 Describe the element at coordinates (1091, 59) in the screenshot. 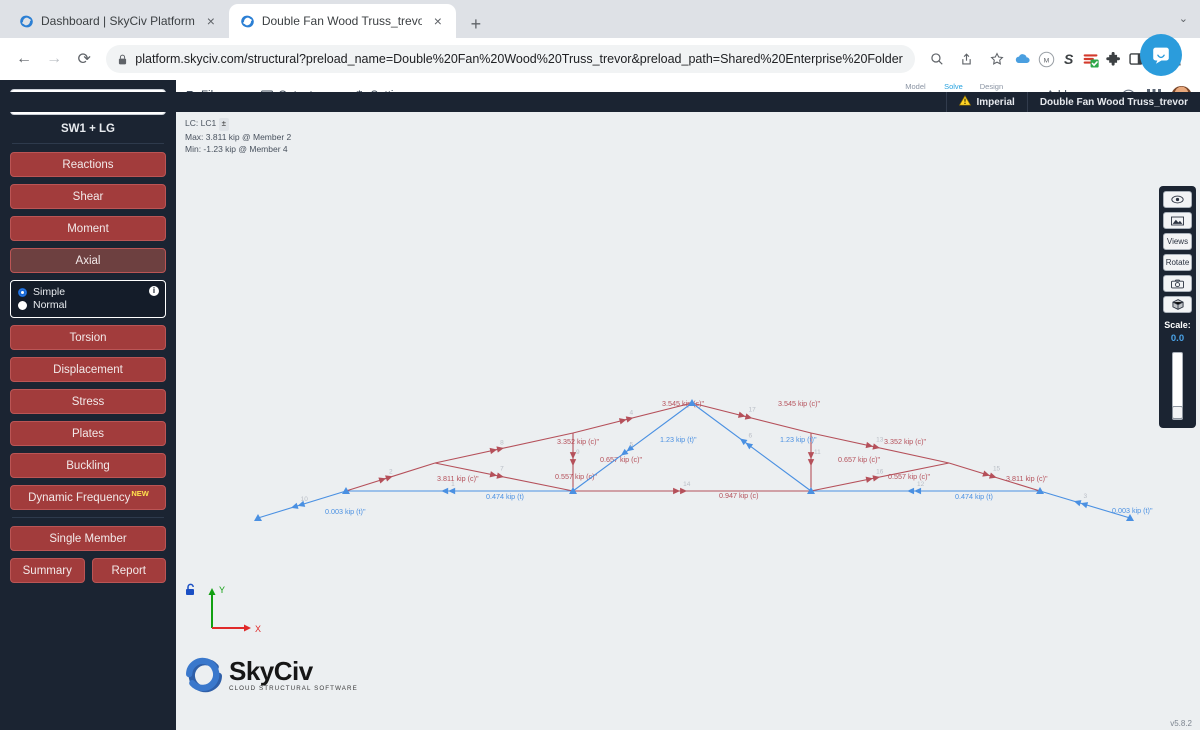

I see `grammarly-extension-icon` at that location.